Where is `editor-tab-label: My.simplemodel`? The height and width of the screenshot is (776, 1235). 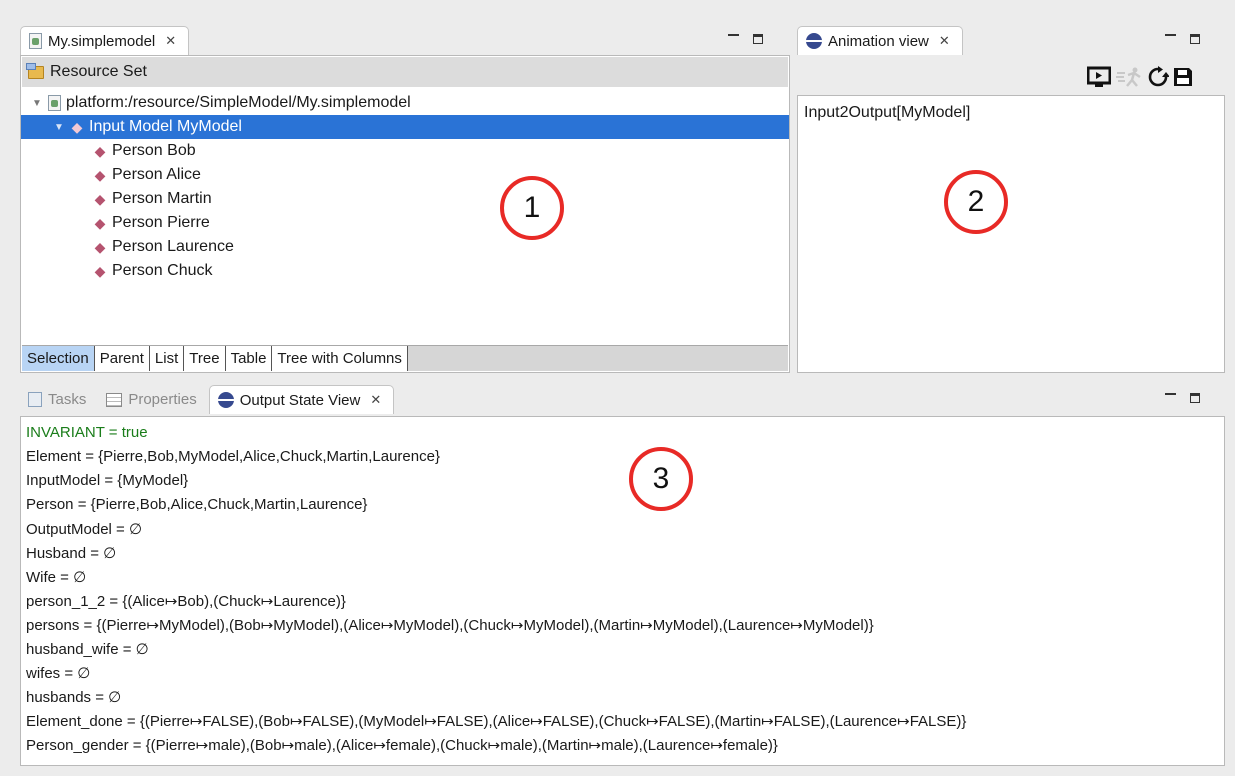 editor-tab-label: My.simplemodel is located at coordinates (102, 41).